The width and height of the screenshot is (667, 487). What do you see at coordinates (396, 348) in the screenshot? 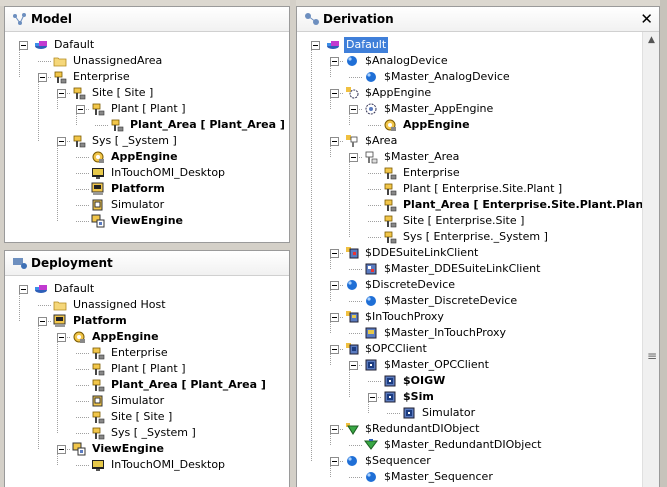
I see `tree-node-label: $OPCClient` at bounding box center [396, 348].